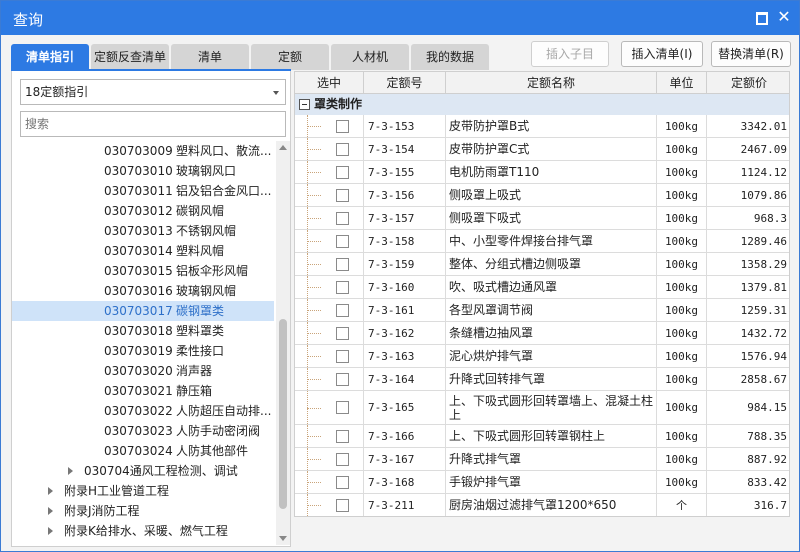 The height and width of the screenshot is (552, 800). Describe the element at coordinates (143, 491) in the screenshot. I see `tree-node: 附录H工业管道工程` at that location.